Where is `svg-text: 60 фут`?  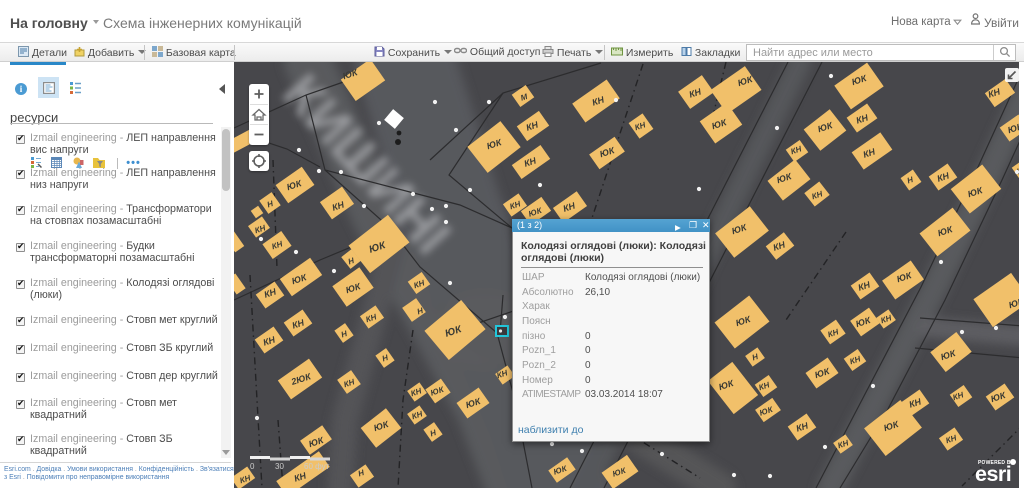
svg-text: 60 фут is located at coordinates (317, 466).